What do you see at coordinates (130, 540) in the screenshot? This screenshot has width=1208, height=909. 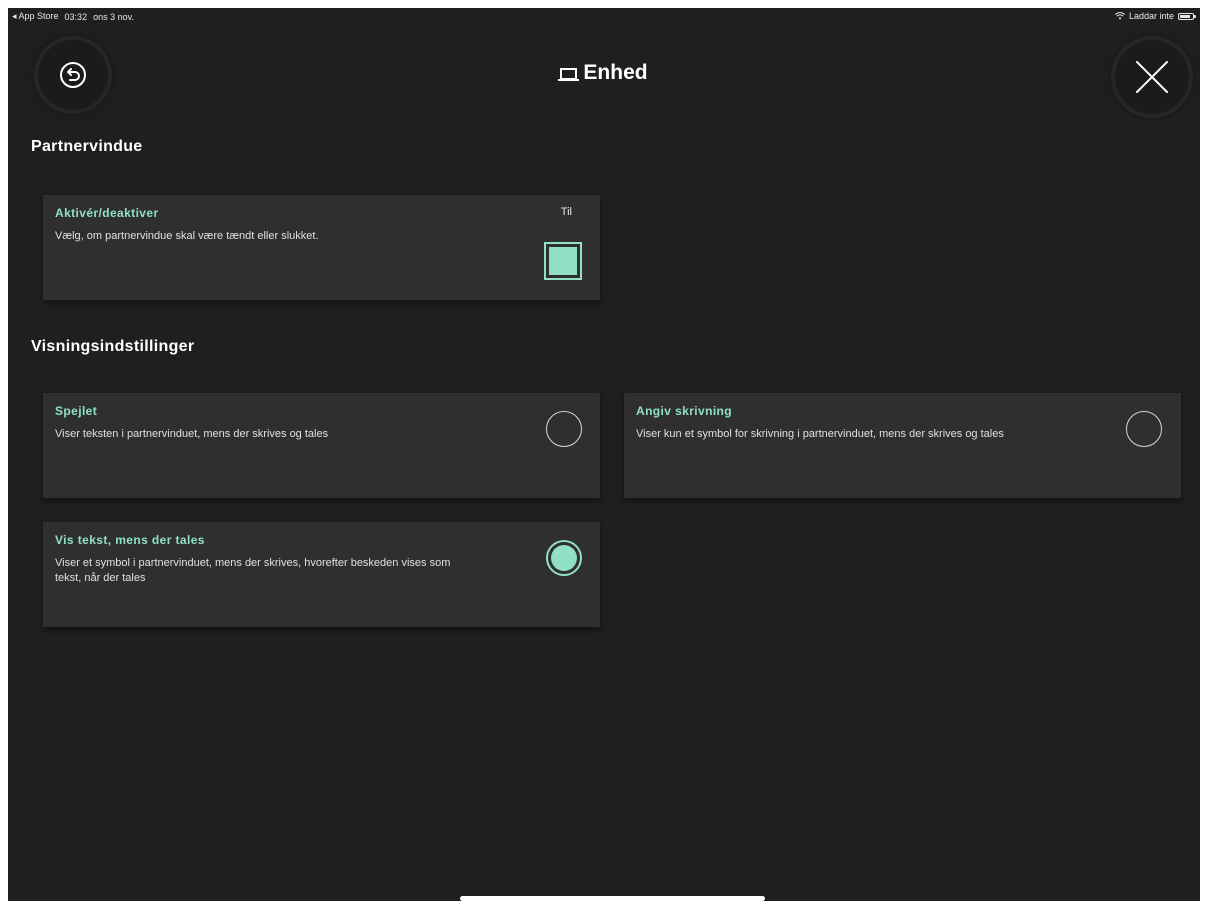 I see `option-title: Vis tekst, mens der tales` at bounding box center [130, 540].